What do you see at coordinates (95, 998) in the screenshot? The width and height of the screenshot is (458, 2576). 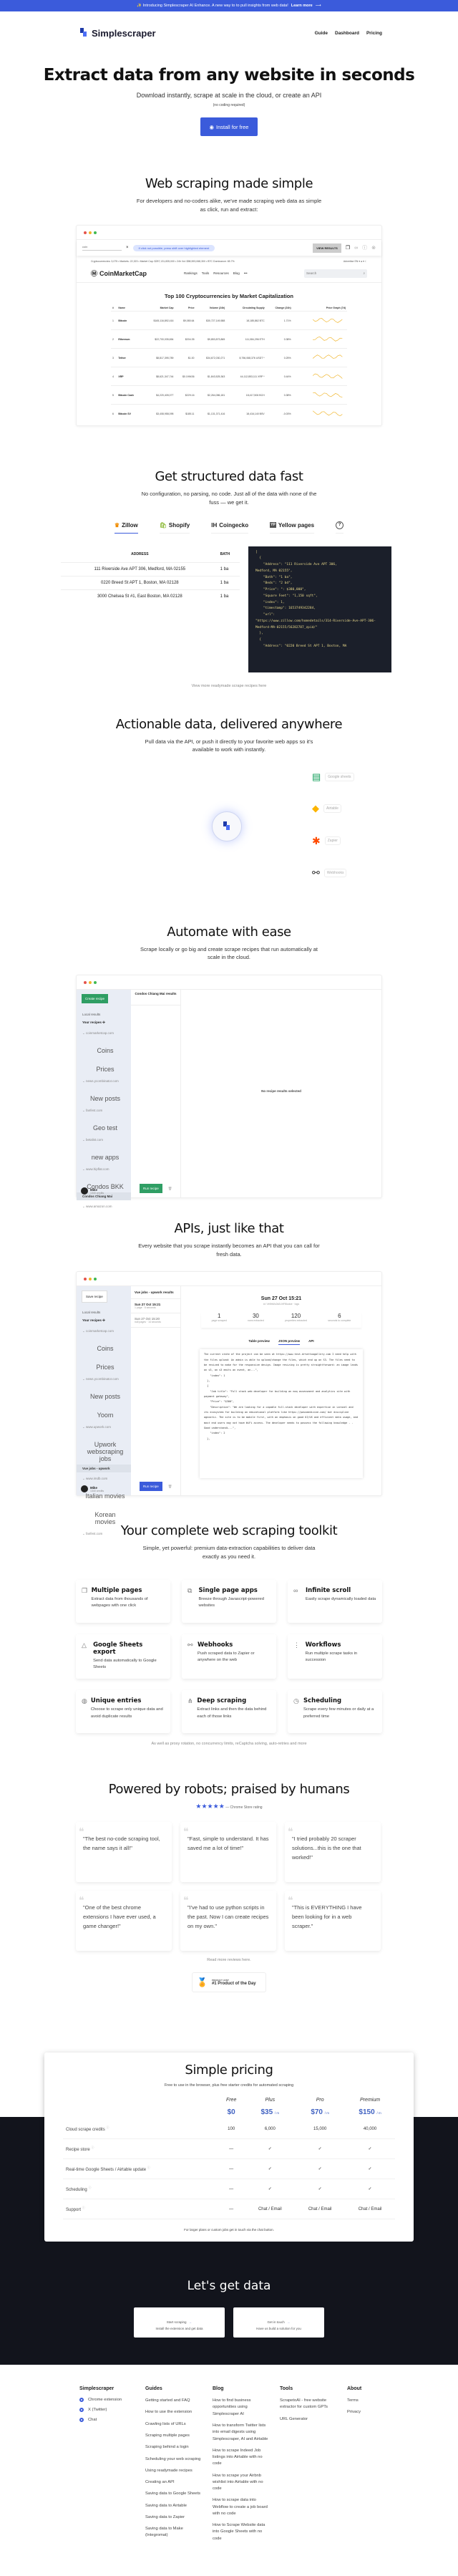 I see `create-recipe-button: Create recipe` at bounding box center [95, 998].